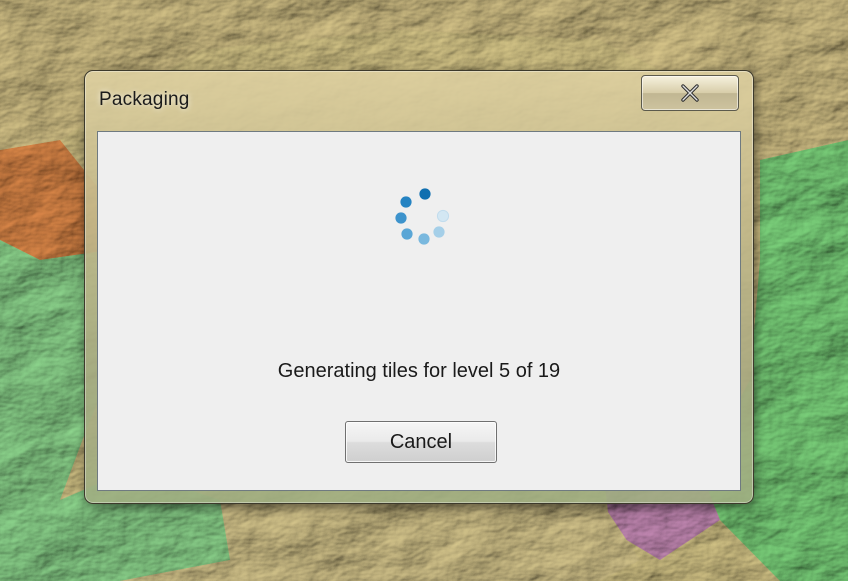 The image size is (848, 581). I want to click on busy-spinner-icon, so click(422, 216).